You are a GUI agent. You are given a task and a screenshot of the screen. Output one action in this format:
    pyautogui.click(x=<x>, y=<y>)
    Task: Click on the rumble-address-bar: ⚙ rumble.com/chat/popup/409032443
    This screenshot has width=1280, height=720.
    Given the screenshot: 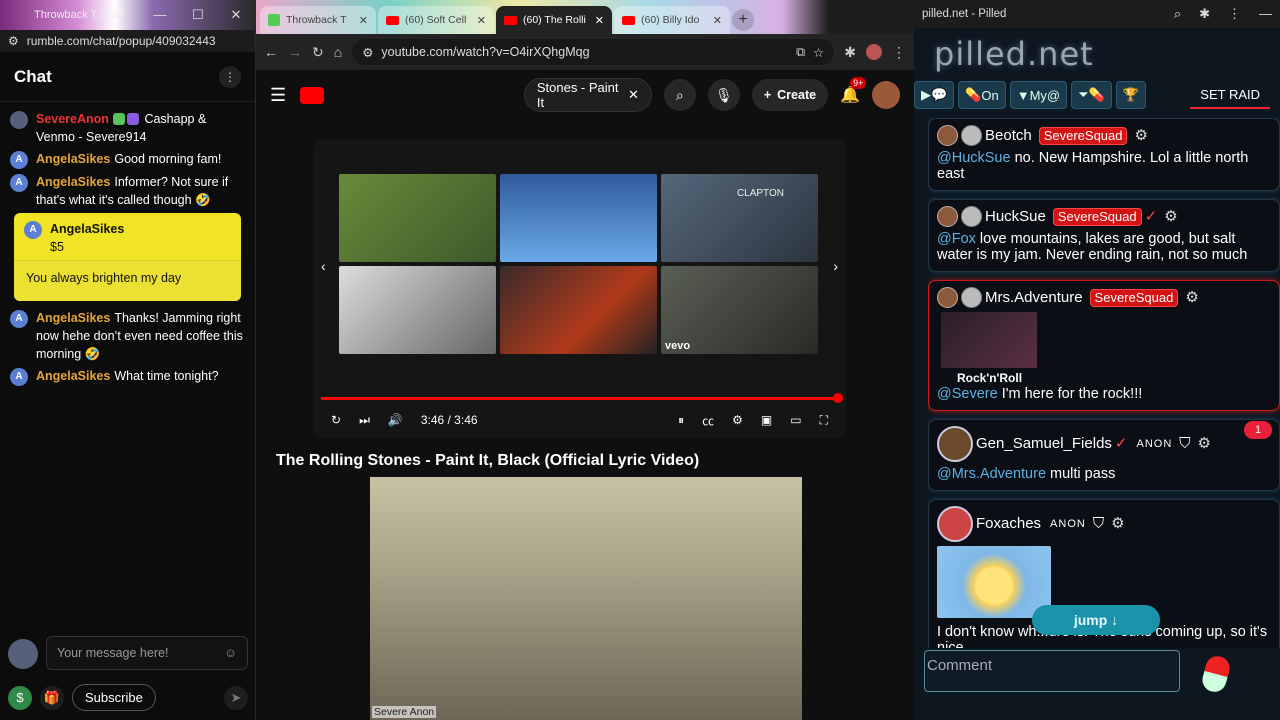 What is the action you would take?
    pyautogui.click(x=127, y=41)
    